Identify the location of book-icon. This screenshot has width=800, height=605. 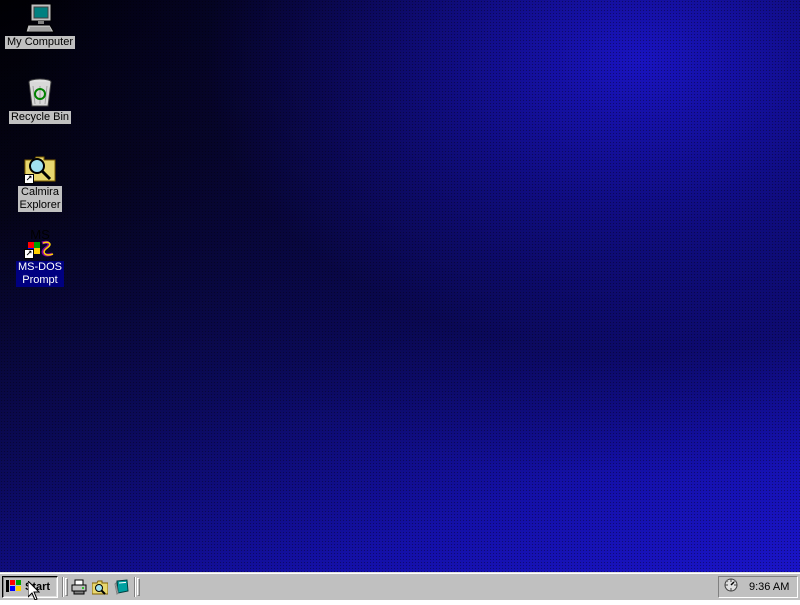
(122, 589).